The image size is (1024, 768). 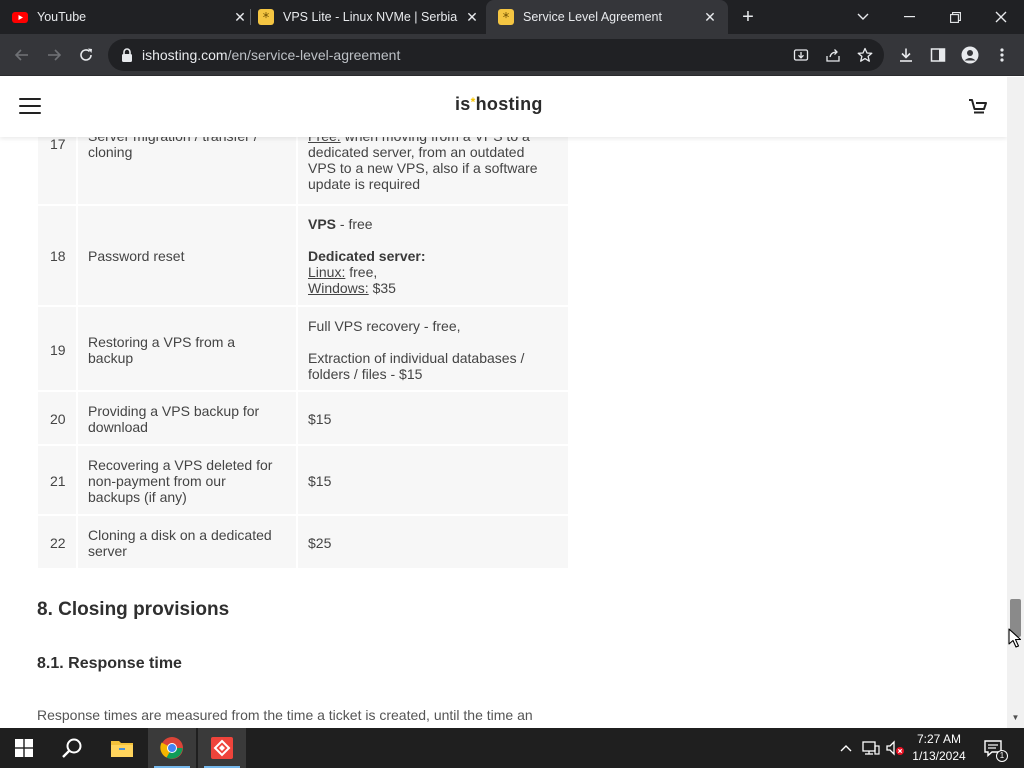 I want to click on start-button, so click(x=24, y=748).